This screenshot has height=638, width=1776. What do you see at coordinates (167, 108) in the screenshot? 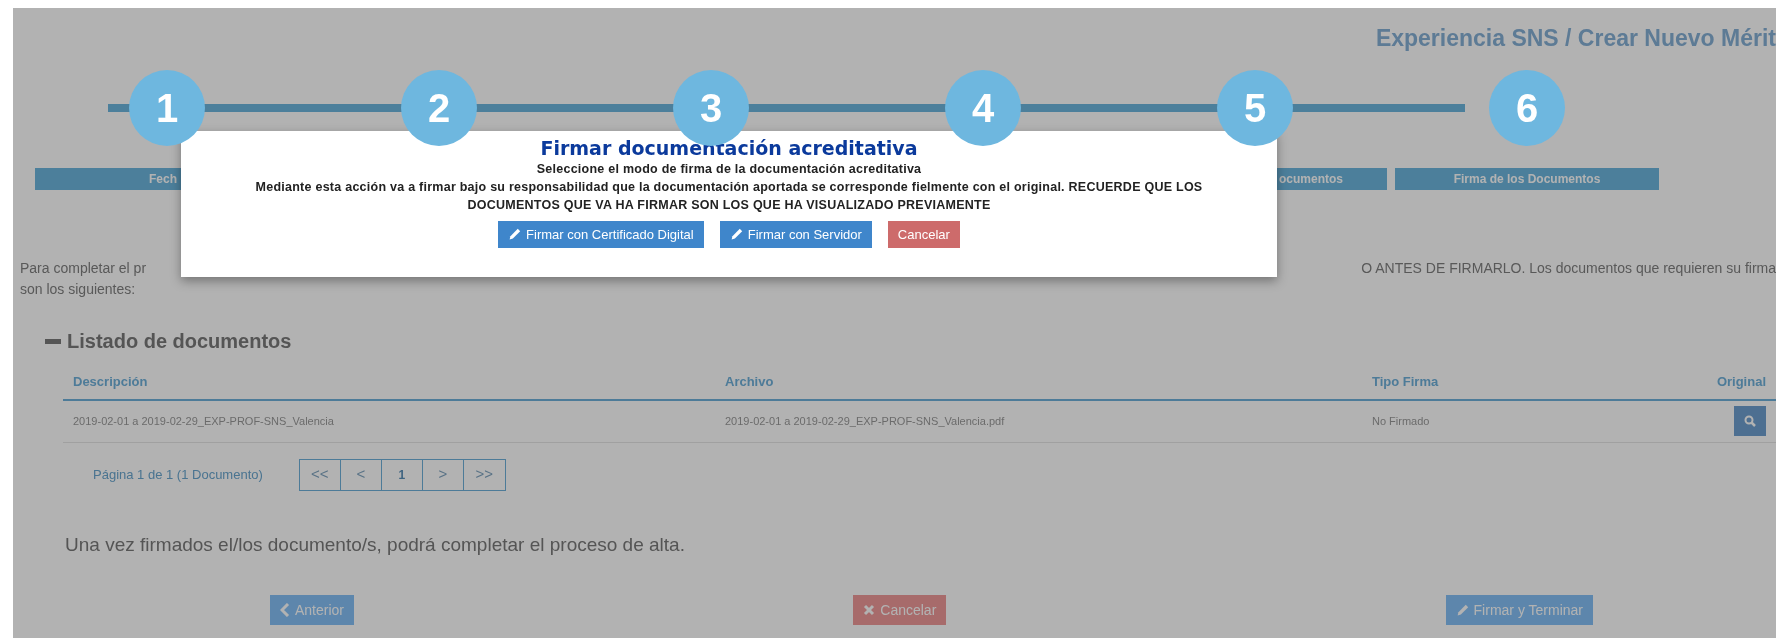
I see `step-number: 1` at bounding box center [167, 108].